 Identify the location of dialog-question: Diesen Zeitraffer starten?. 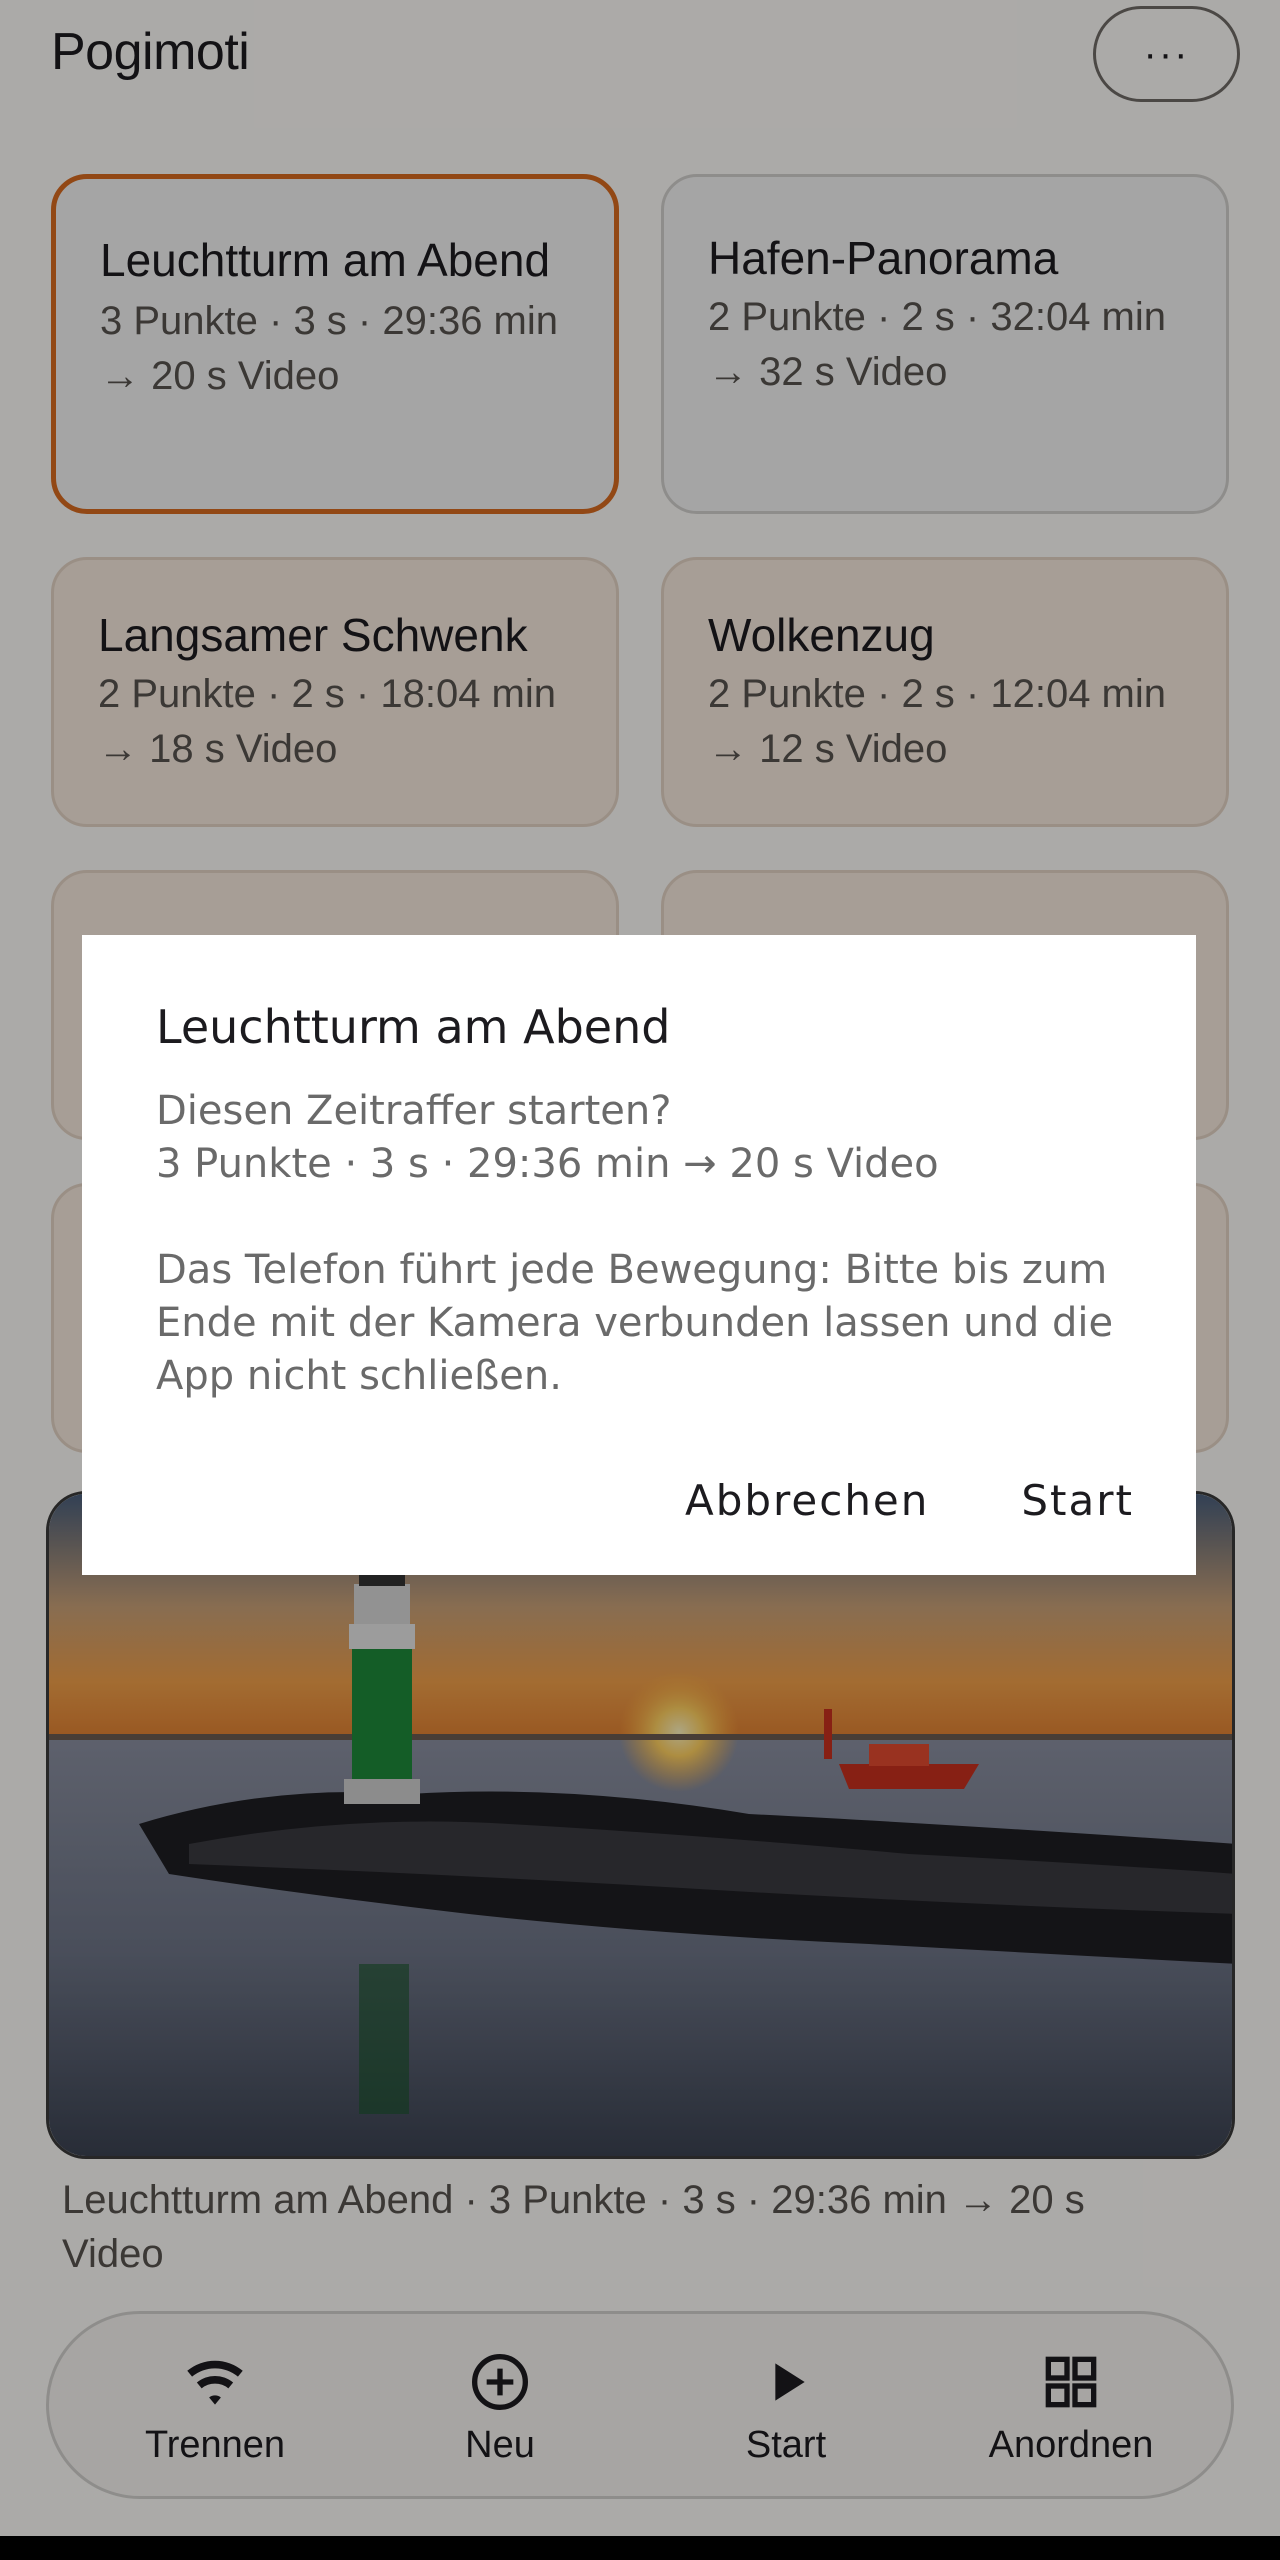
(414, 1111).